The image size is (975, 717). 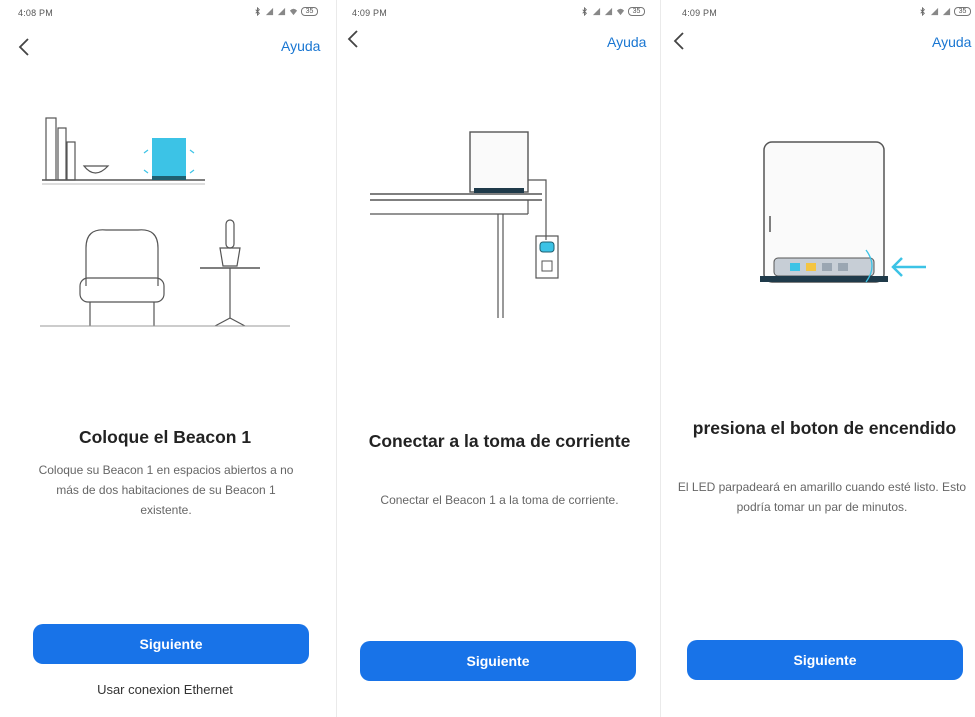 What do you see at coordinates (843, 212) in the screenshot?
I see `power-button-illustration` at bounding box center [843, 212].